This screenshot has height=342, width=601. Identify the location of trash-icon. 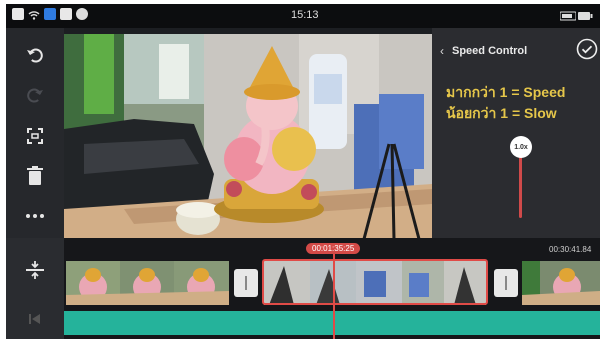
(35, 175).